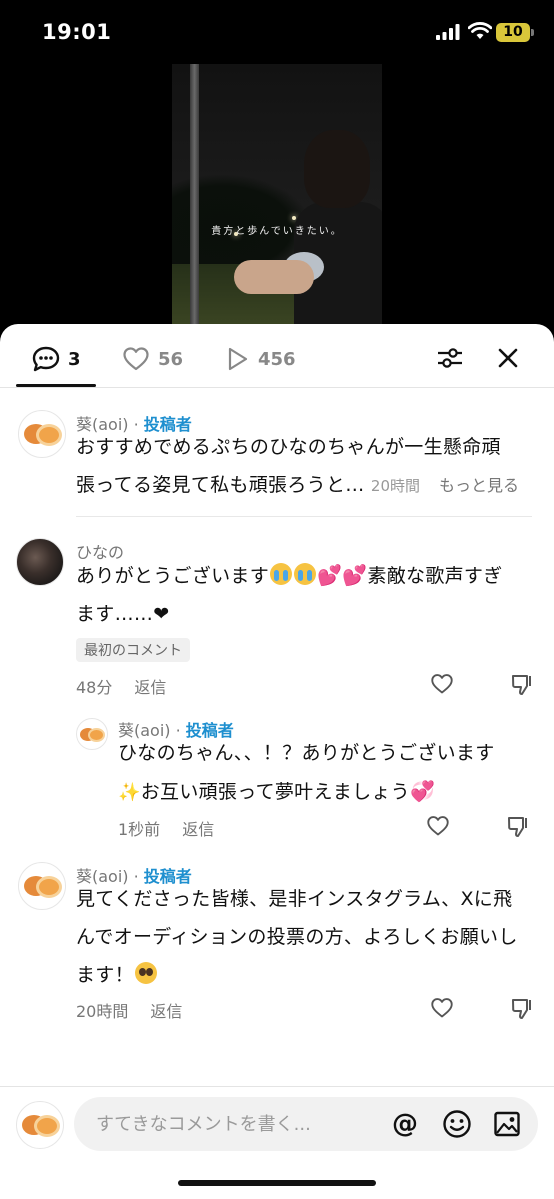 This screenshot has height=1199, width=554. I want to click on comment-text: ありがとうございます 💕💕素敵な歌声すぎ ます……❤, so click(306, 594).